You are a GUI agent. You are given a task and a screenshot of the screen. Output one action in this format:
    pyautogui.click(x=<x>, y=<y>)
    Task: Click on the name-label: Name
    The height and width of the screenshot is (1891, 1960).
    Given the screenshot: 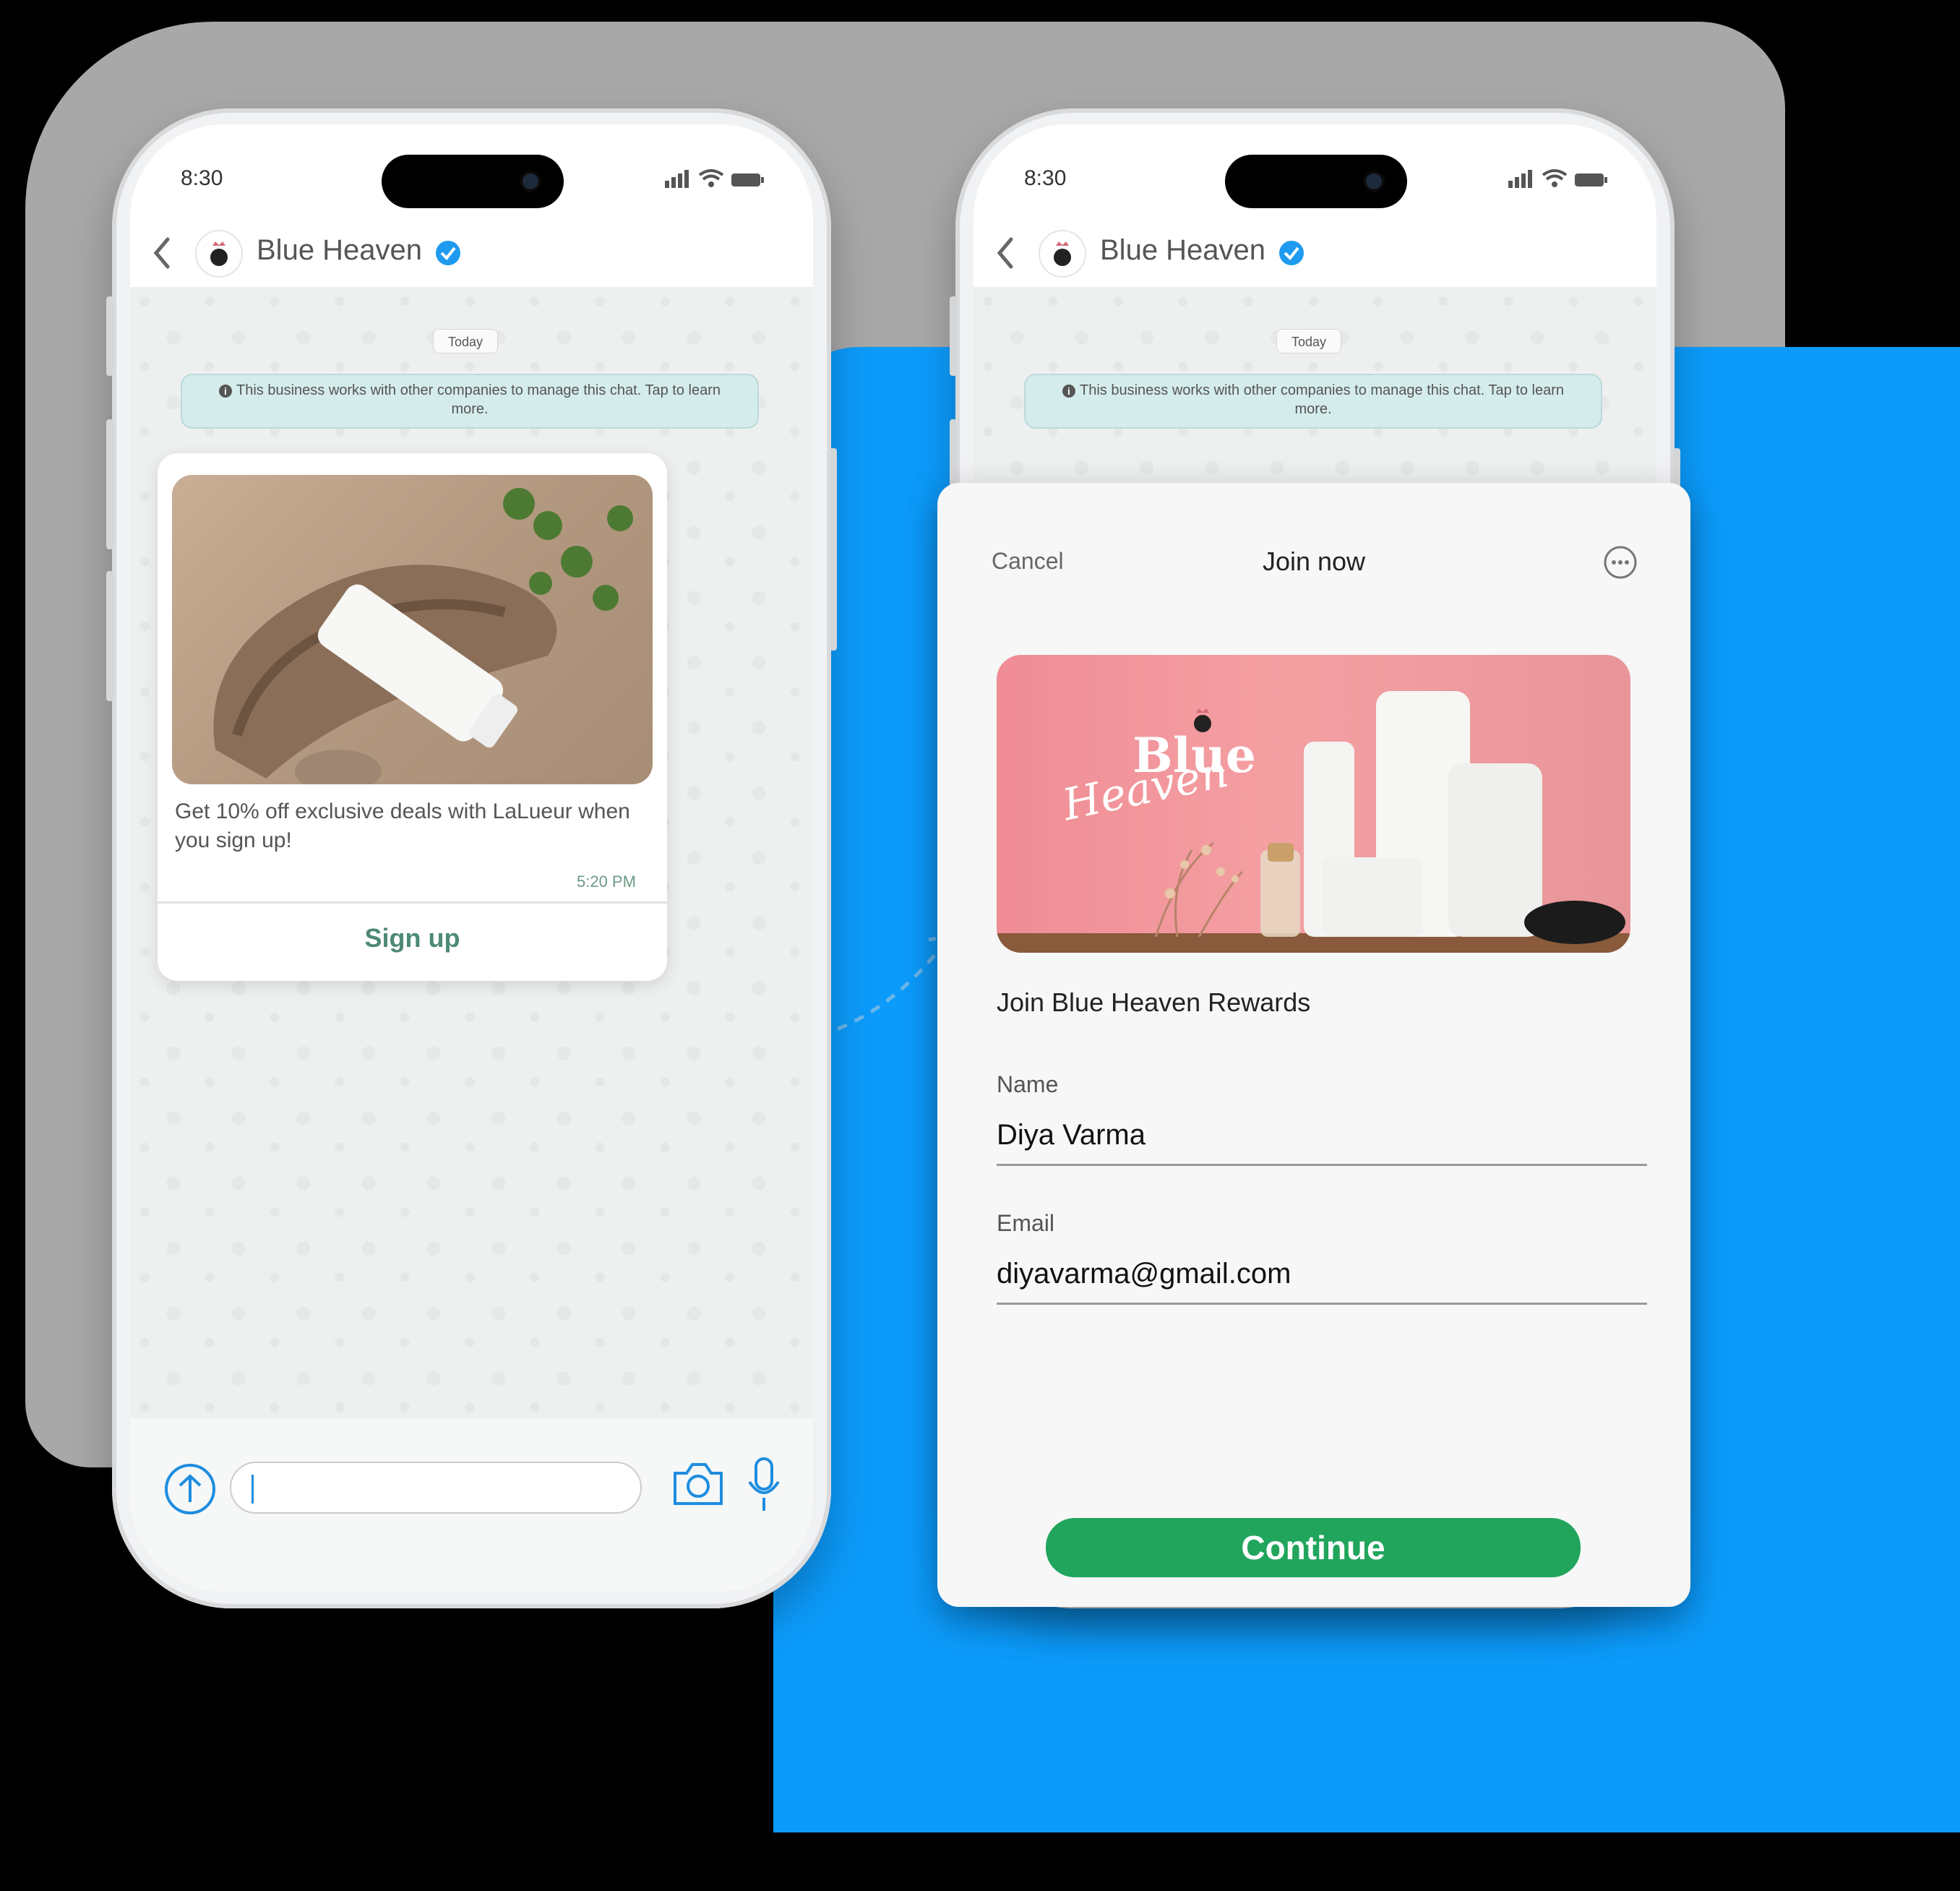 What is the action you would take?
    pyautogui.click(x=1028, y=1084)
    